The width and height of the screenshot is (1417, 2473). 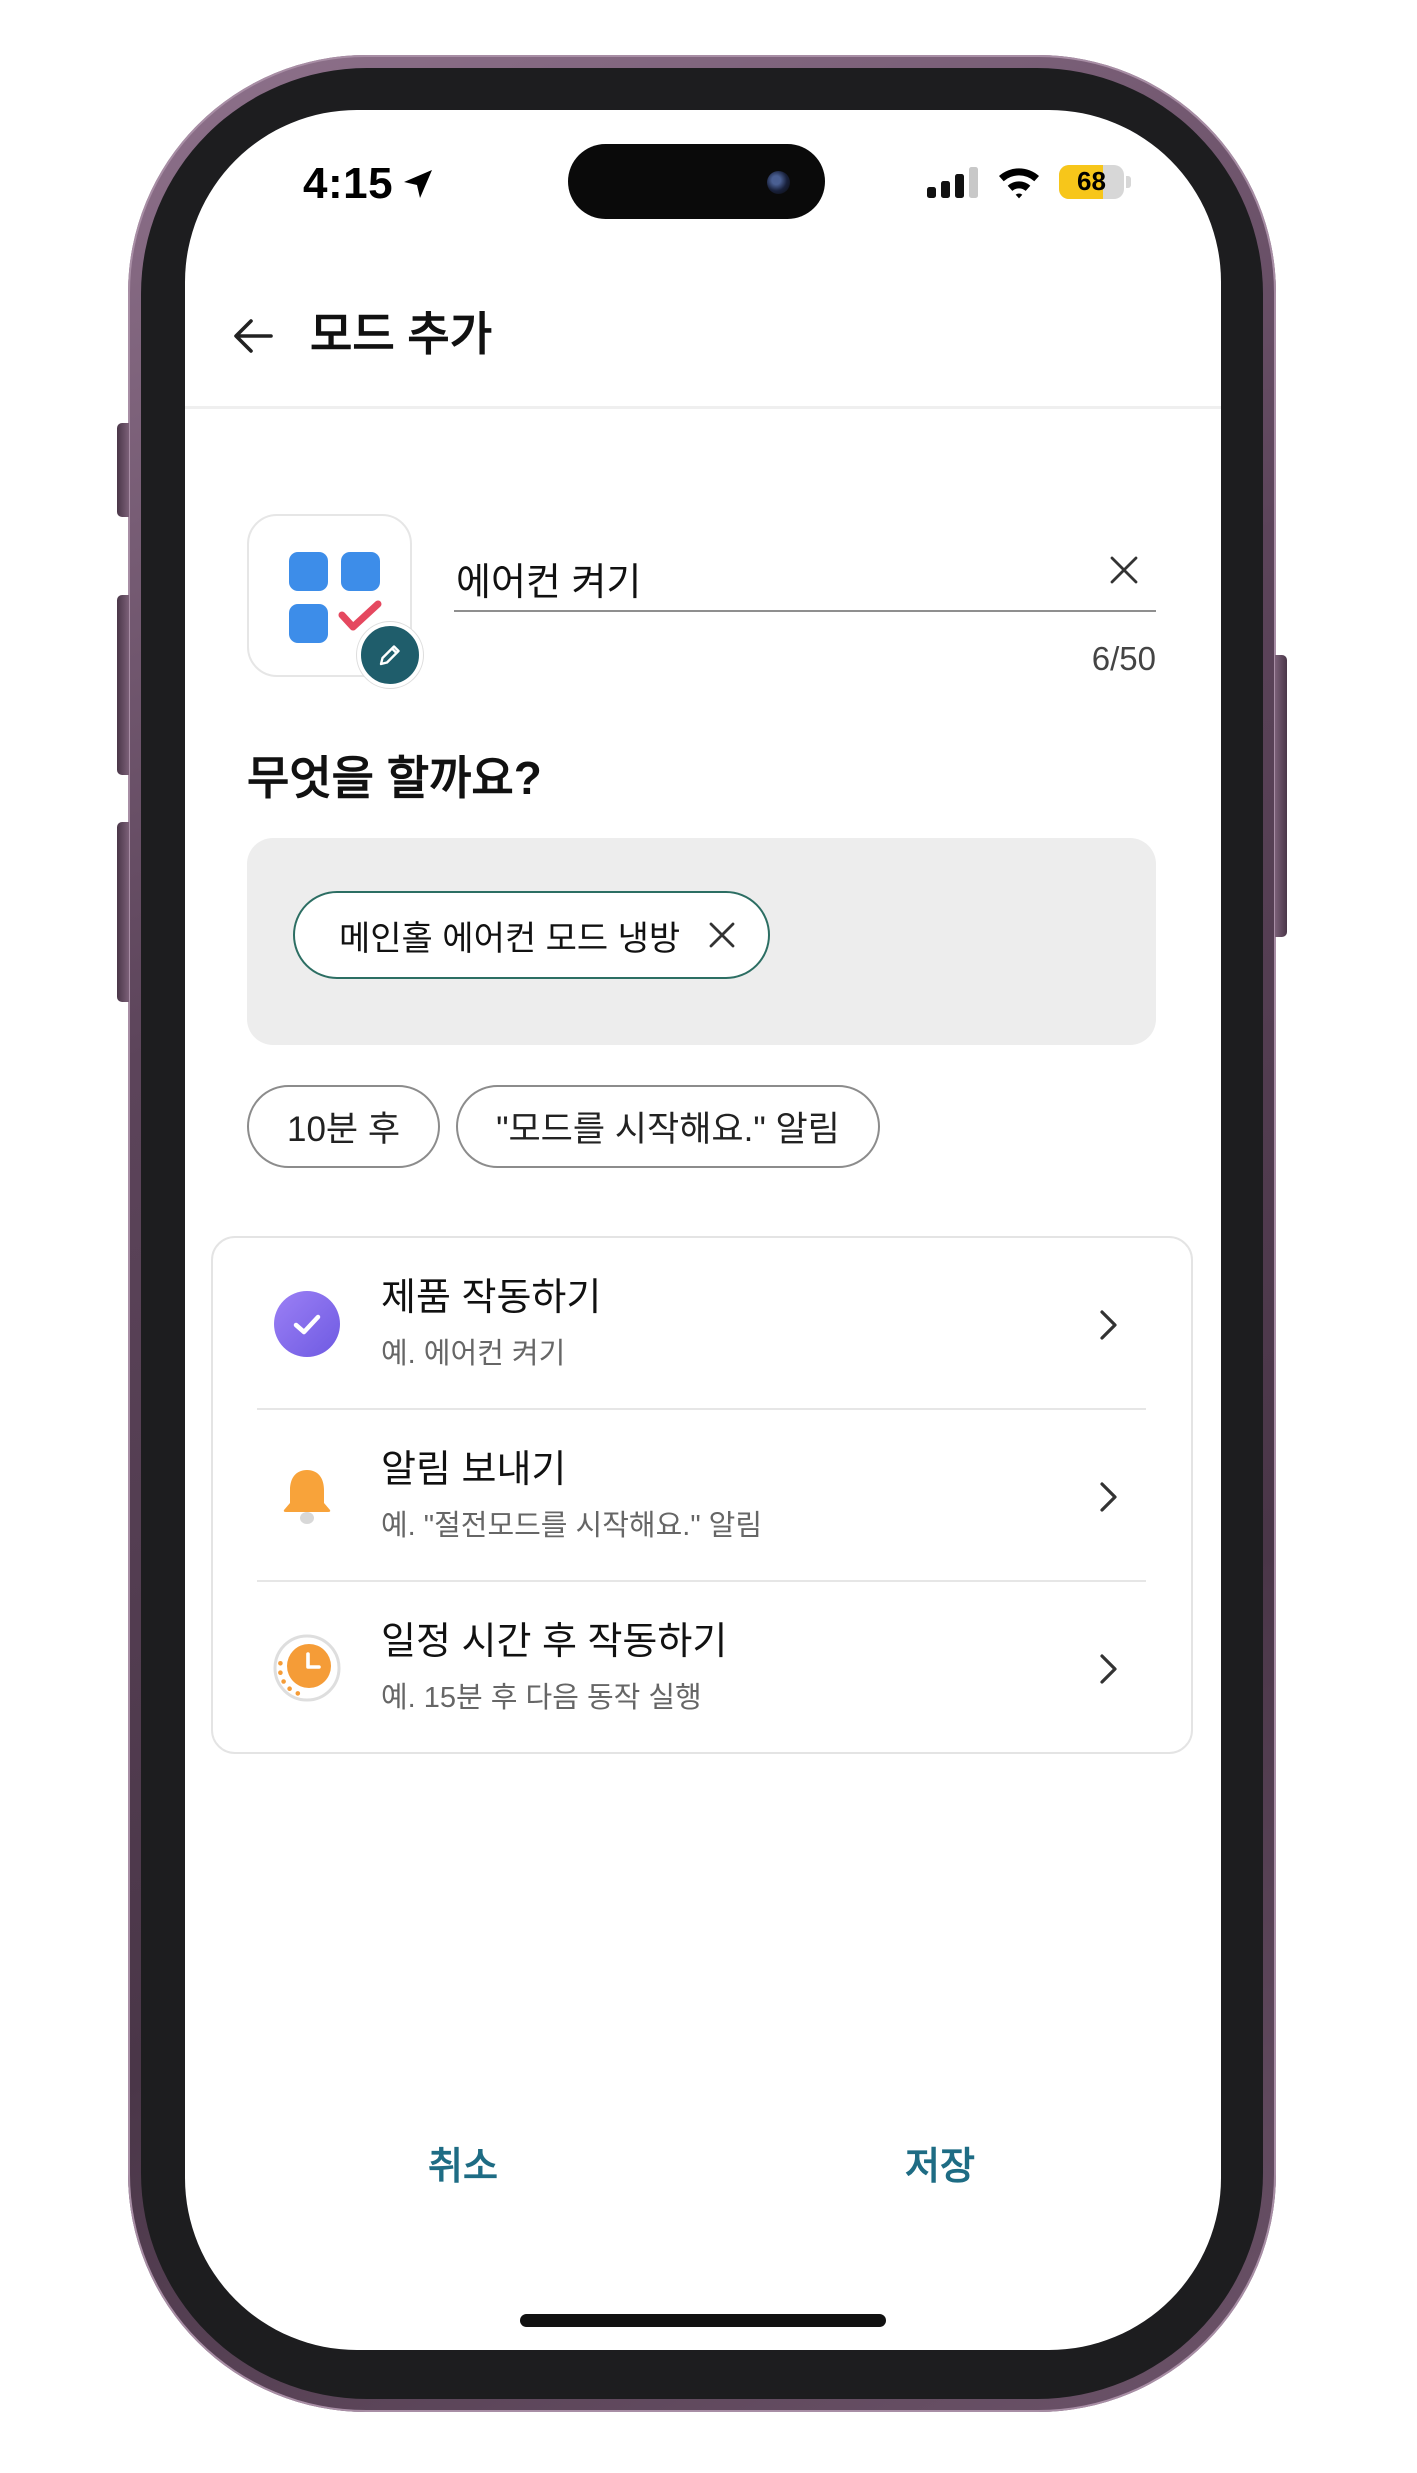 I want to click on selected-action-chip: 메인홀 에어컨 모드 냉방, so click(x=532, y=935).